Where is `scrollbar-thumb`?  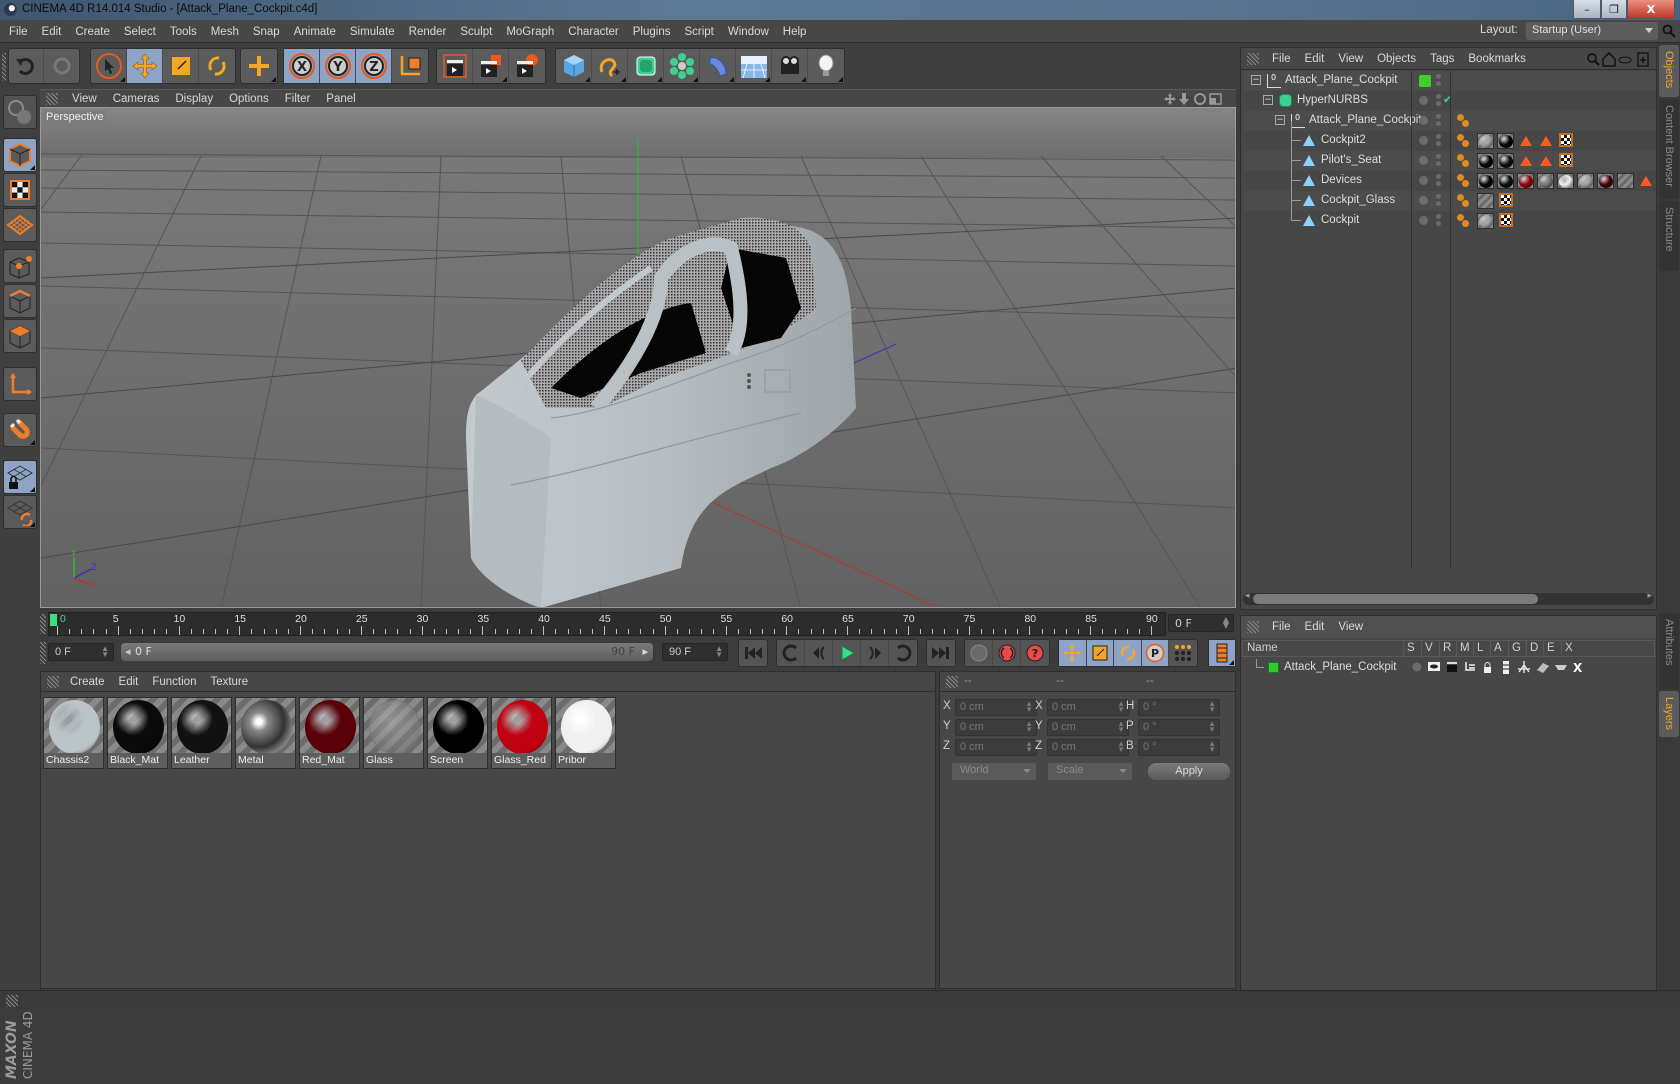 scrollbar-thumb is located at coordinates (1395, 599).